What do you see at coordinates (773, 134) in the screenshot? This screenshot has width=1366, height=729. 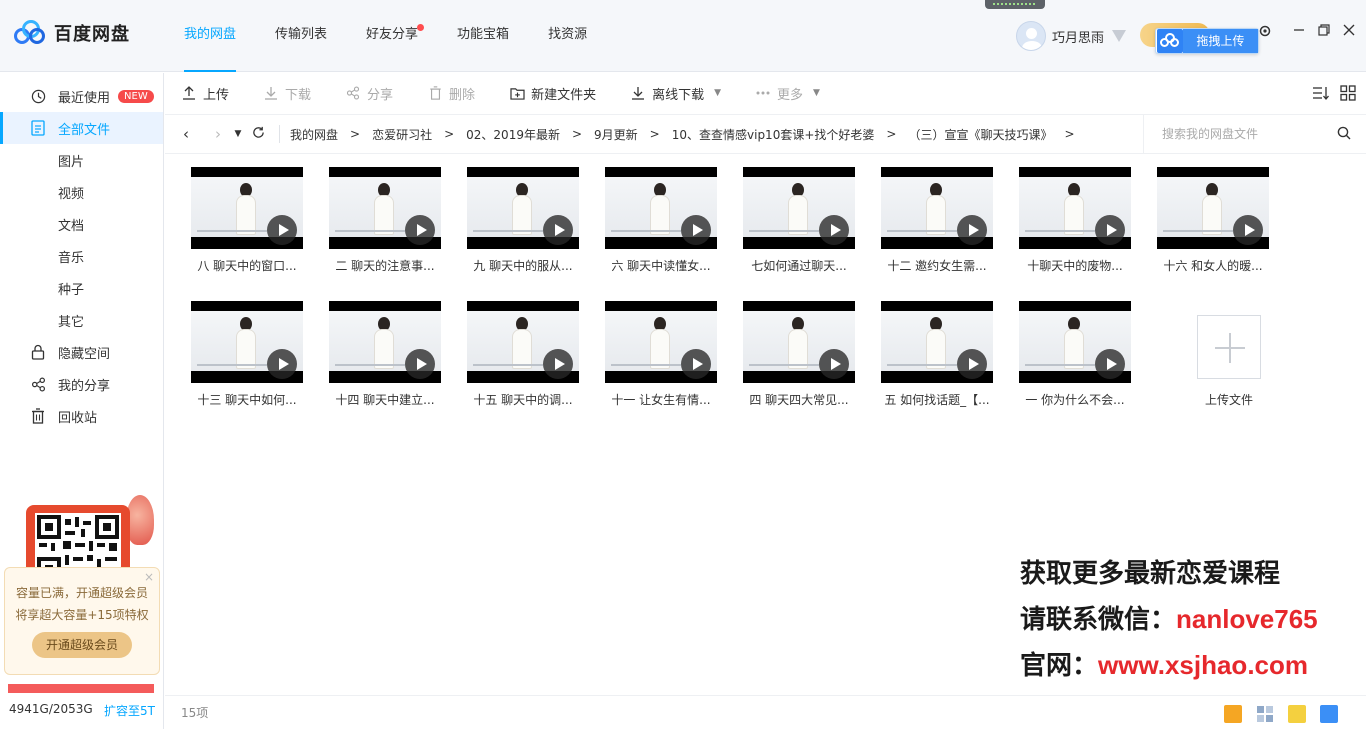 I see `breadcrumb-item: 10、查查情感vip10套课+找个好老婆` at bounding box center [773, 134].